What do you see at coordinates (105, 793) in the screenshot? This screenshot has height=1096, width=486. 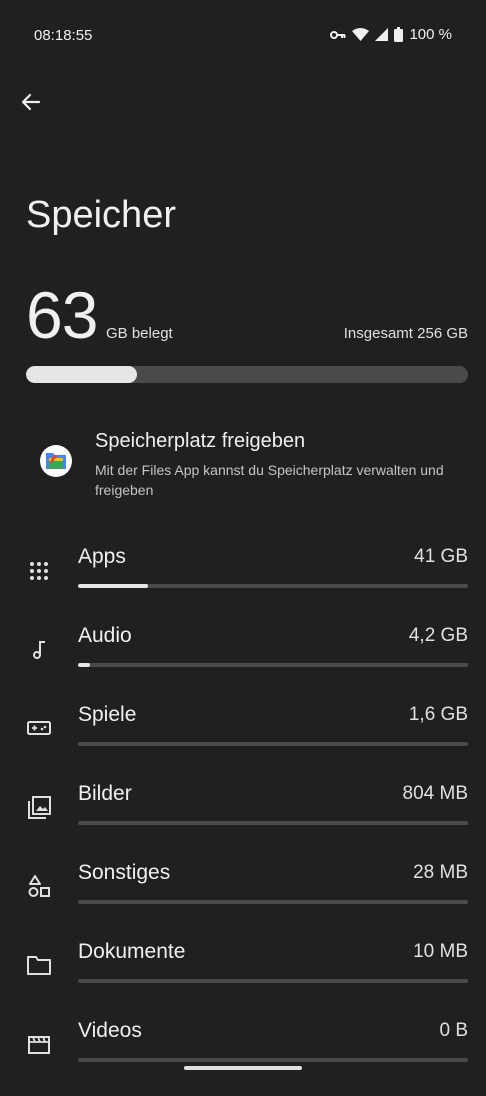 I see `category-name: Bilder` at bounding box center [105, 793].